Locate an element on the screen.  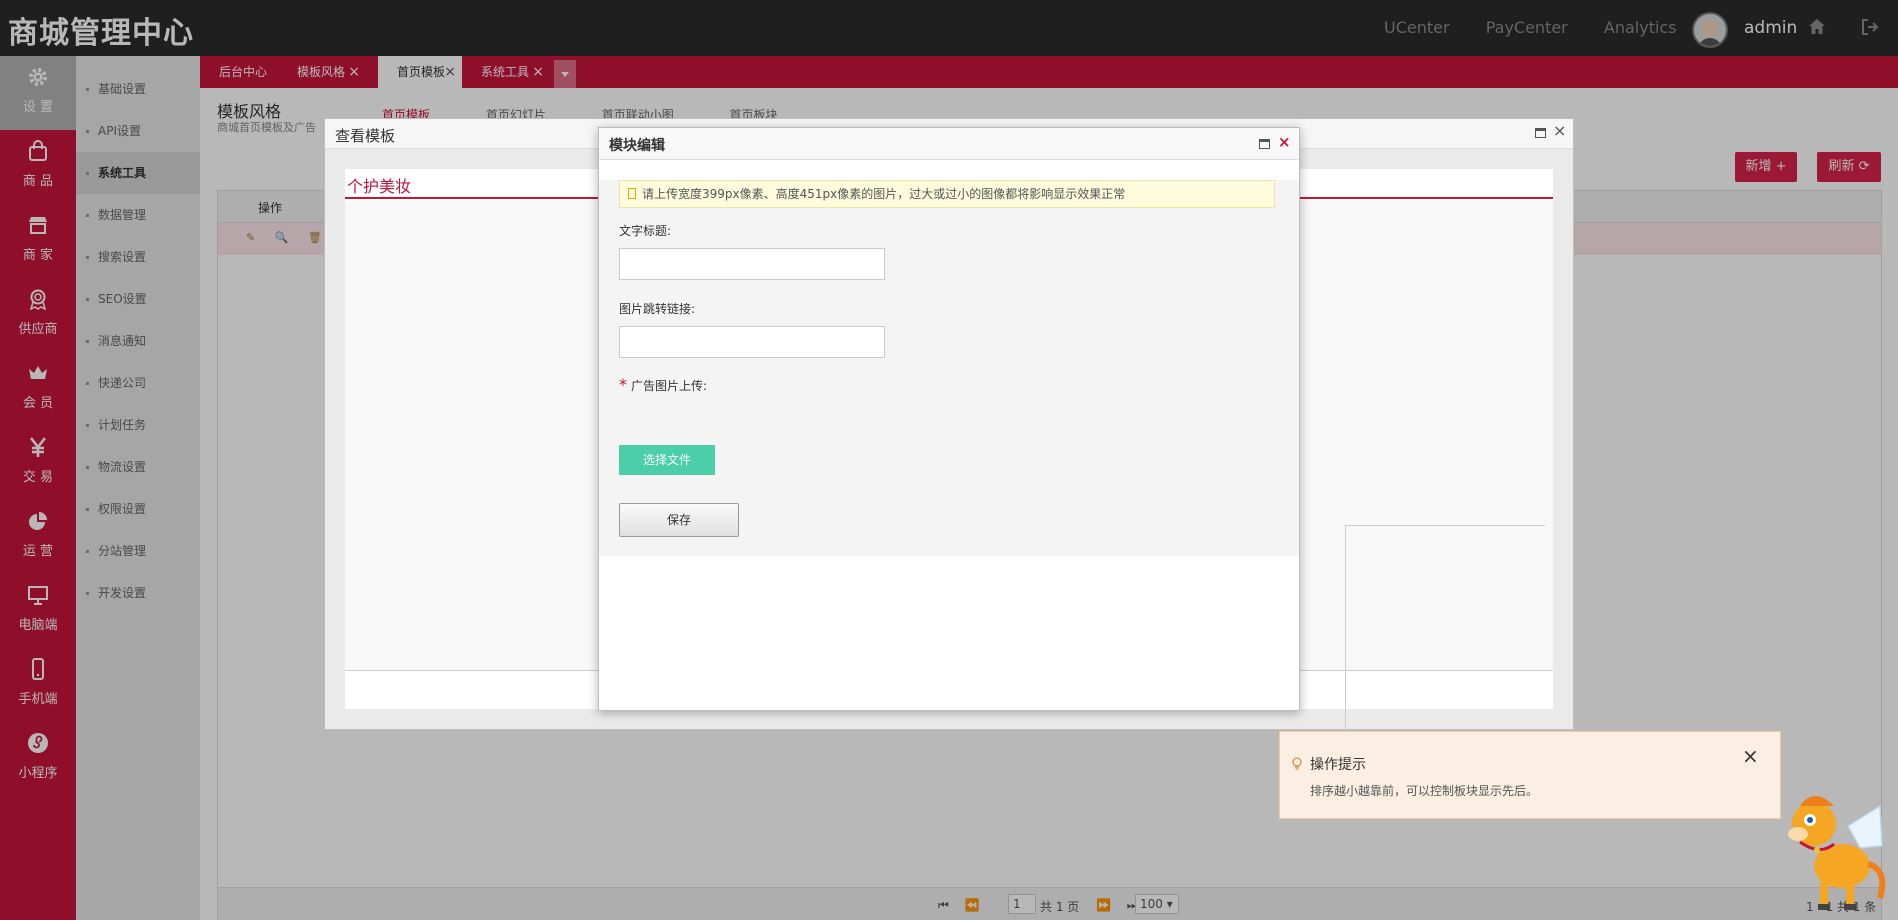
tip-body: 排序越小越靠前，可以控制板块显示先后。 is located at coordinates (1424, 791).